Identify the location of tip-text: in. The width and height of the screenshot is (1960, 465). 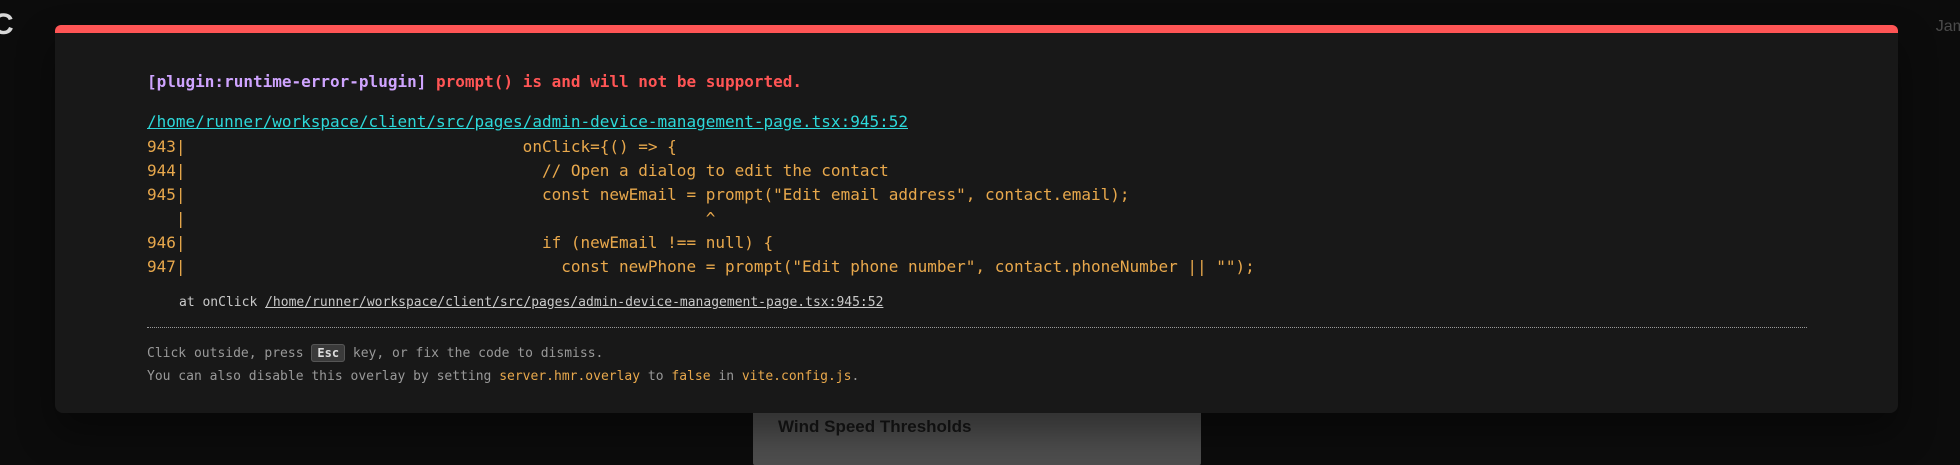
(726, 376).